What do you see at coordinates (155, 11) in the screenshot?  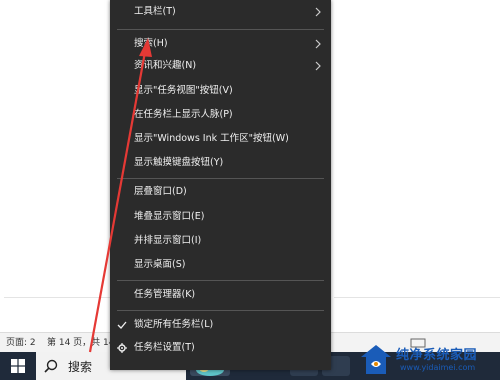 I see `menu-item-label: 工具栏(T)` at bounding box center [155, 11].